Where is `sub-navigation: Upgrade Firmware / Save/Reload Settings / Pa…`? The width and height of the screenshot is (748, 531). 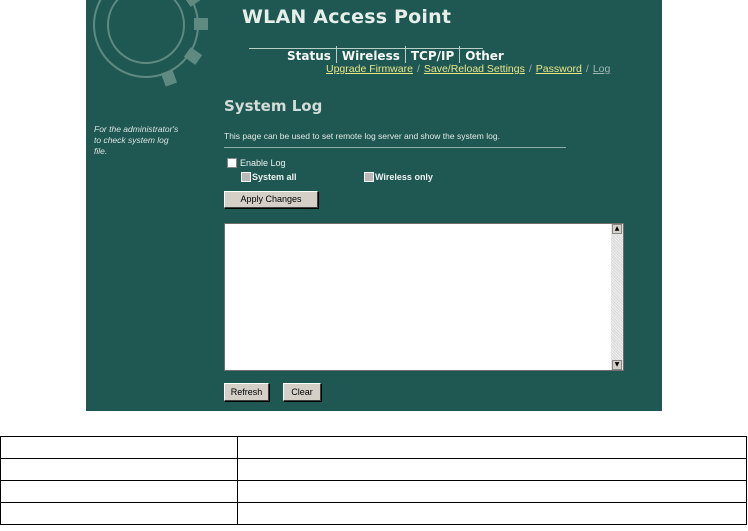 sub-navigation: Upgrade Firmware / Save/Reload Settings / Pa… is located at coordinates (468, 69).